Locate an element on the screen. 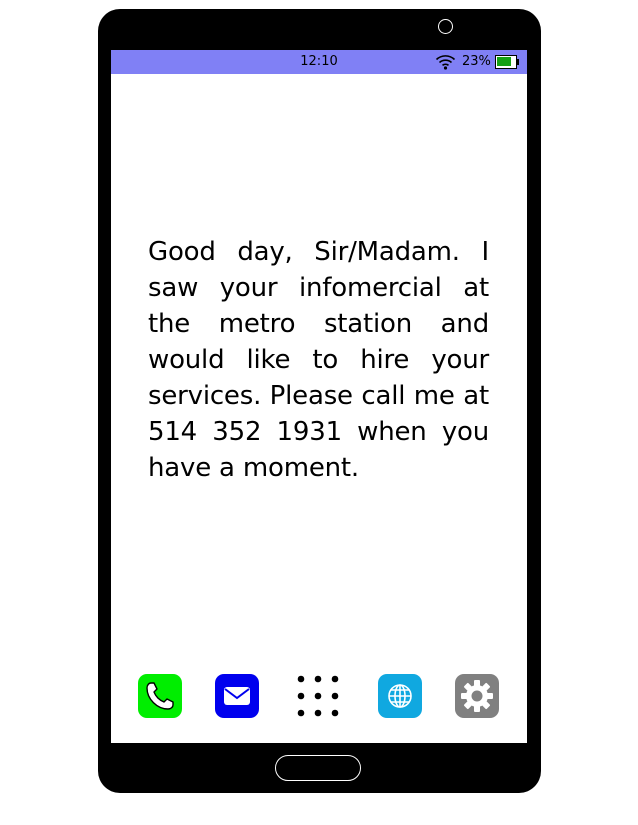 Image resolution: width=638 pixels, height=825 pixels. app-drawer-button is located at coordinates (318, 696).